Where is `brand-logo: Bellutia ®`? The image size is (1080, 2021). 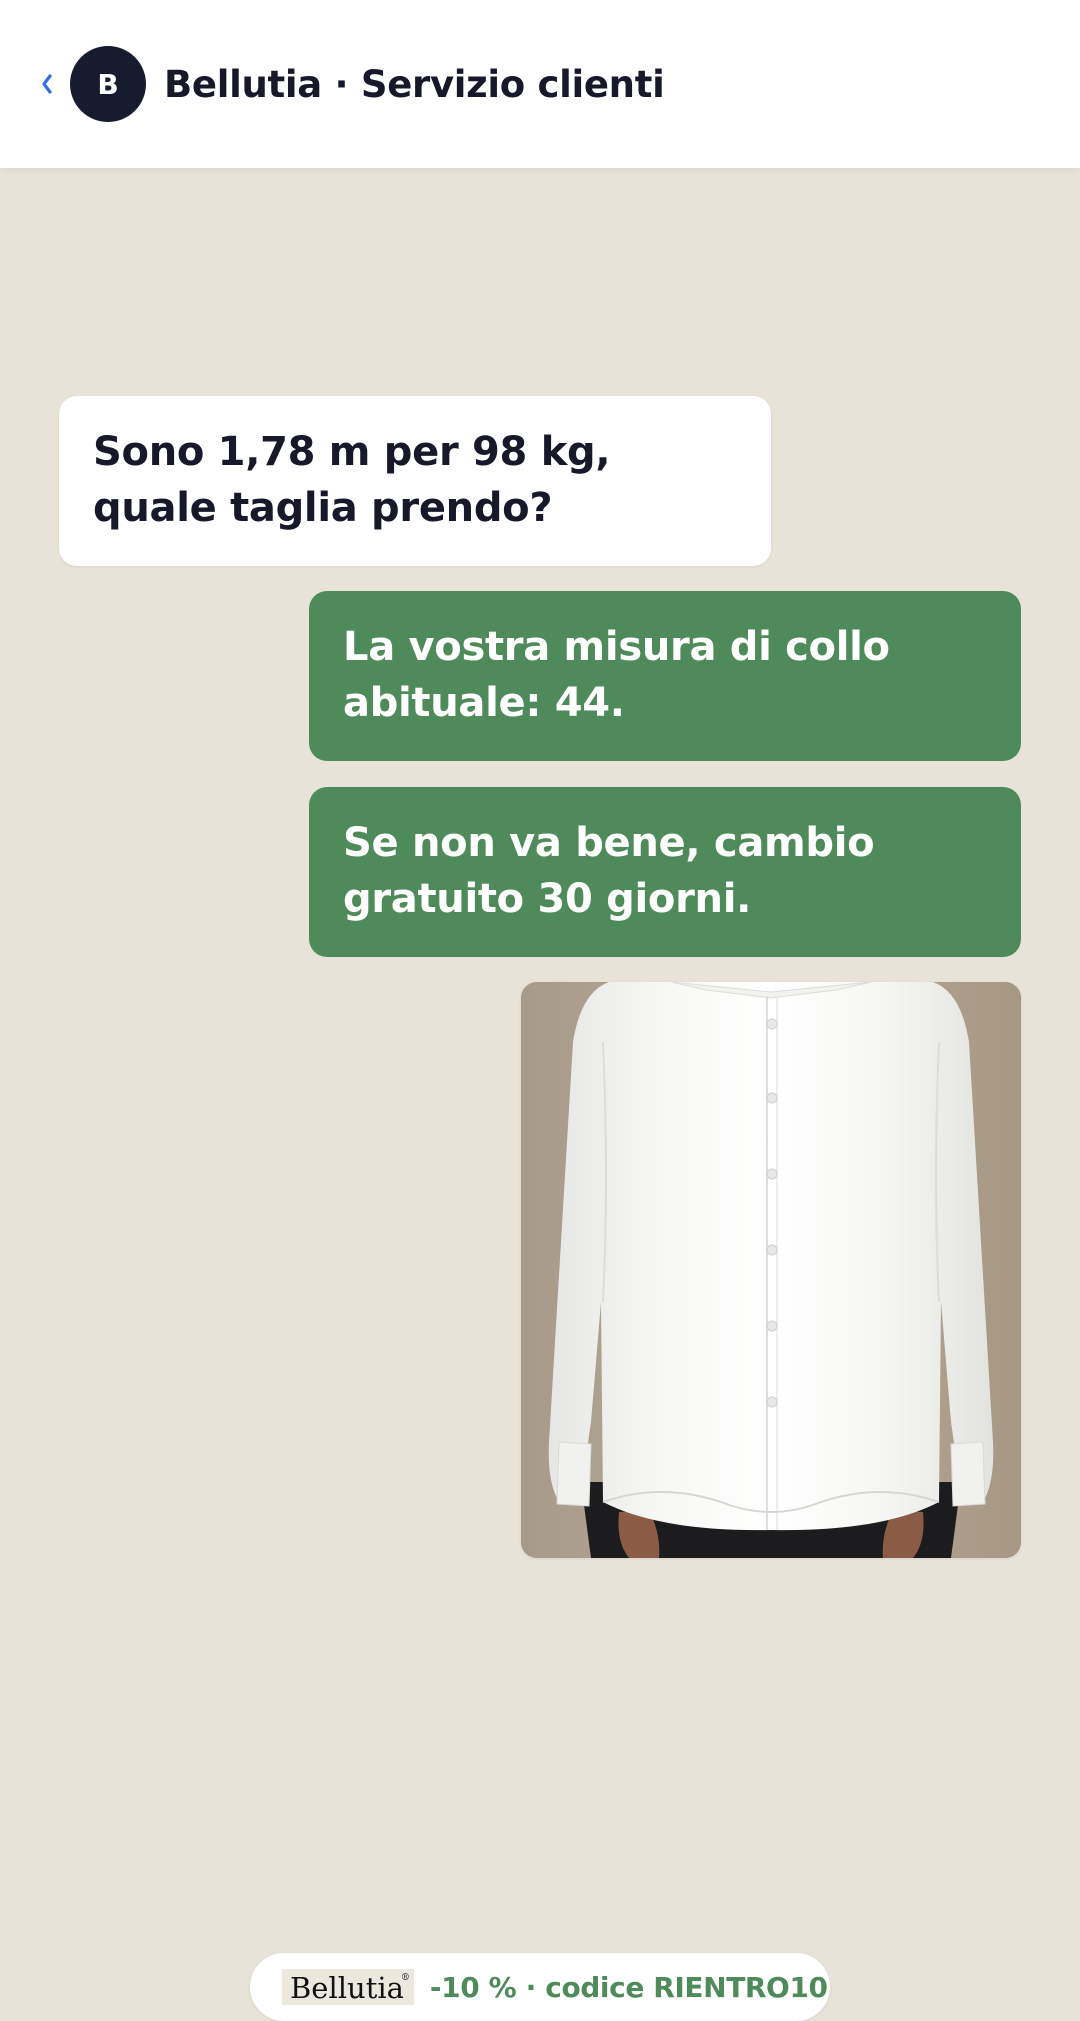
brand-logo: Bellutia ® is located at coordinates (348, 1987).